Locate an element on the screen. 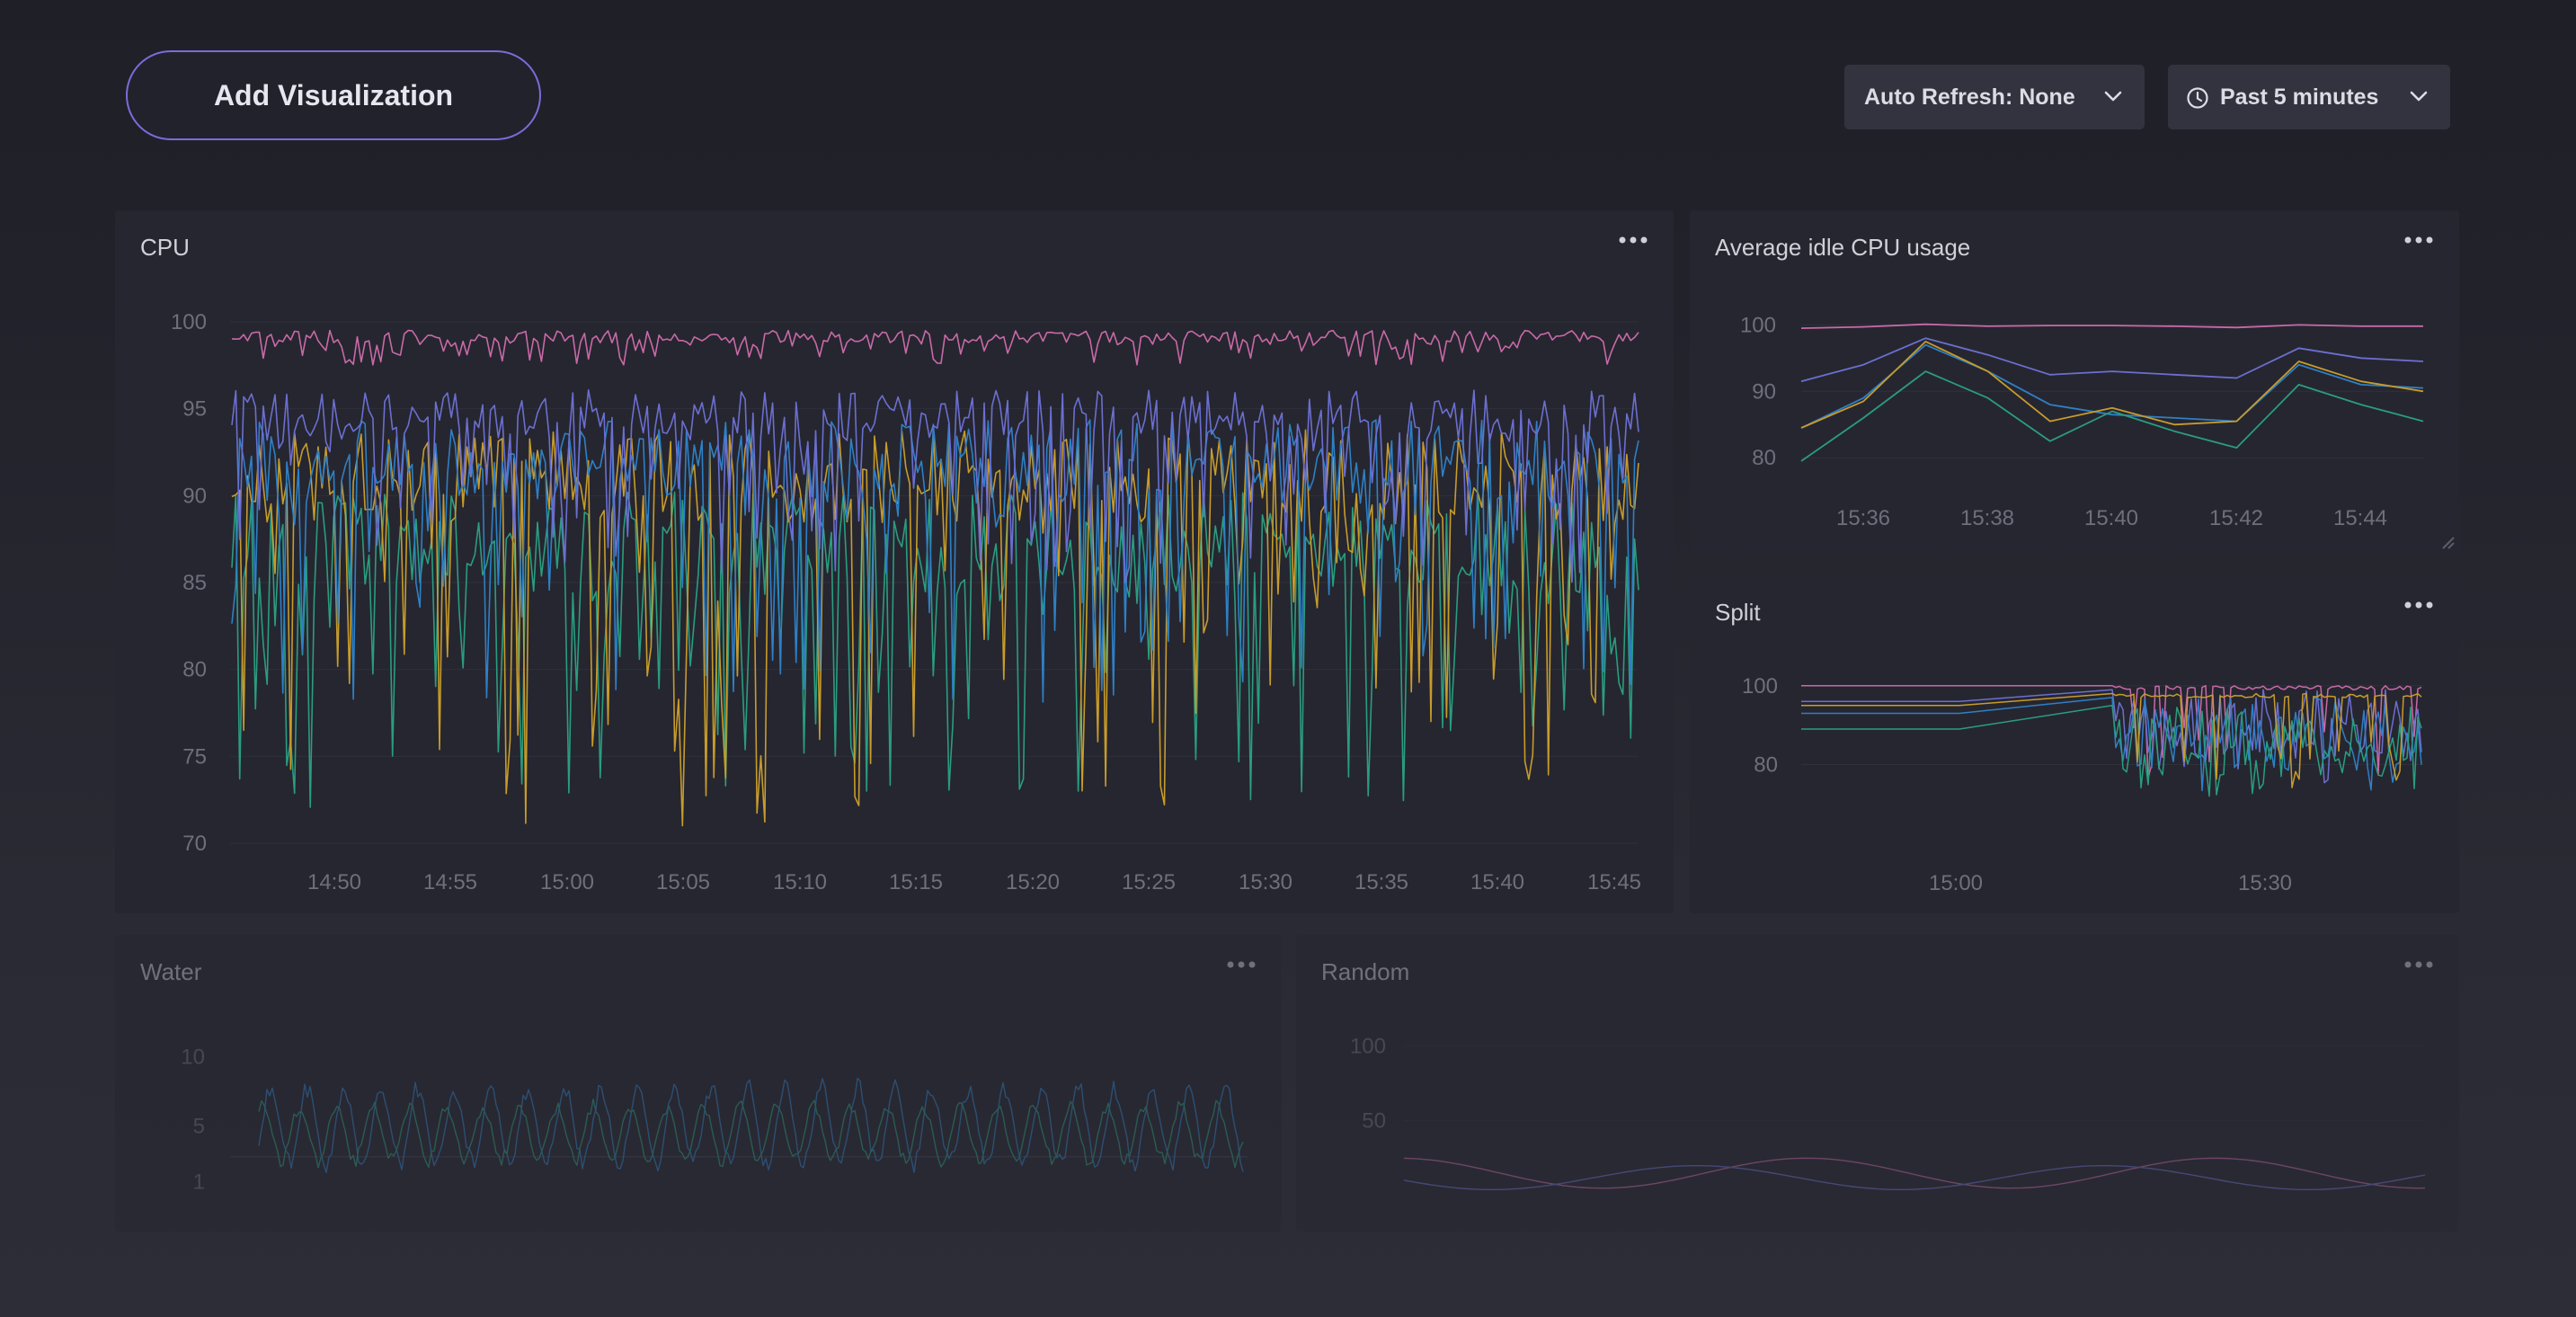  time-range-label: Past 5 minutes is located at coordinates (2299, 97).